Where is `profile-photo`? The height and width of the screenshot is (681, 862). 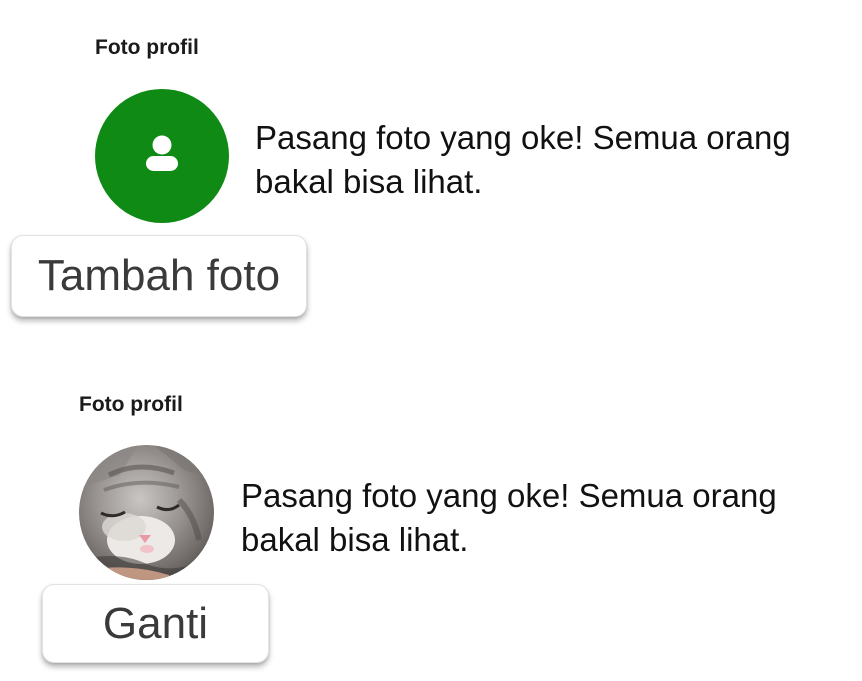
profile-photo is located at coordinates (146, 512).